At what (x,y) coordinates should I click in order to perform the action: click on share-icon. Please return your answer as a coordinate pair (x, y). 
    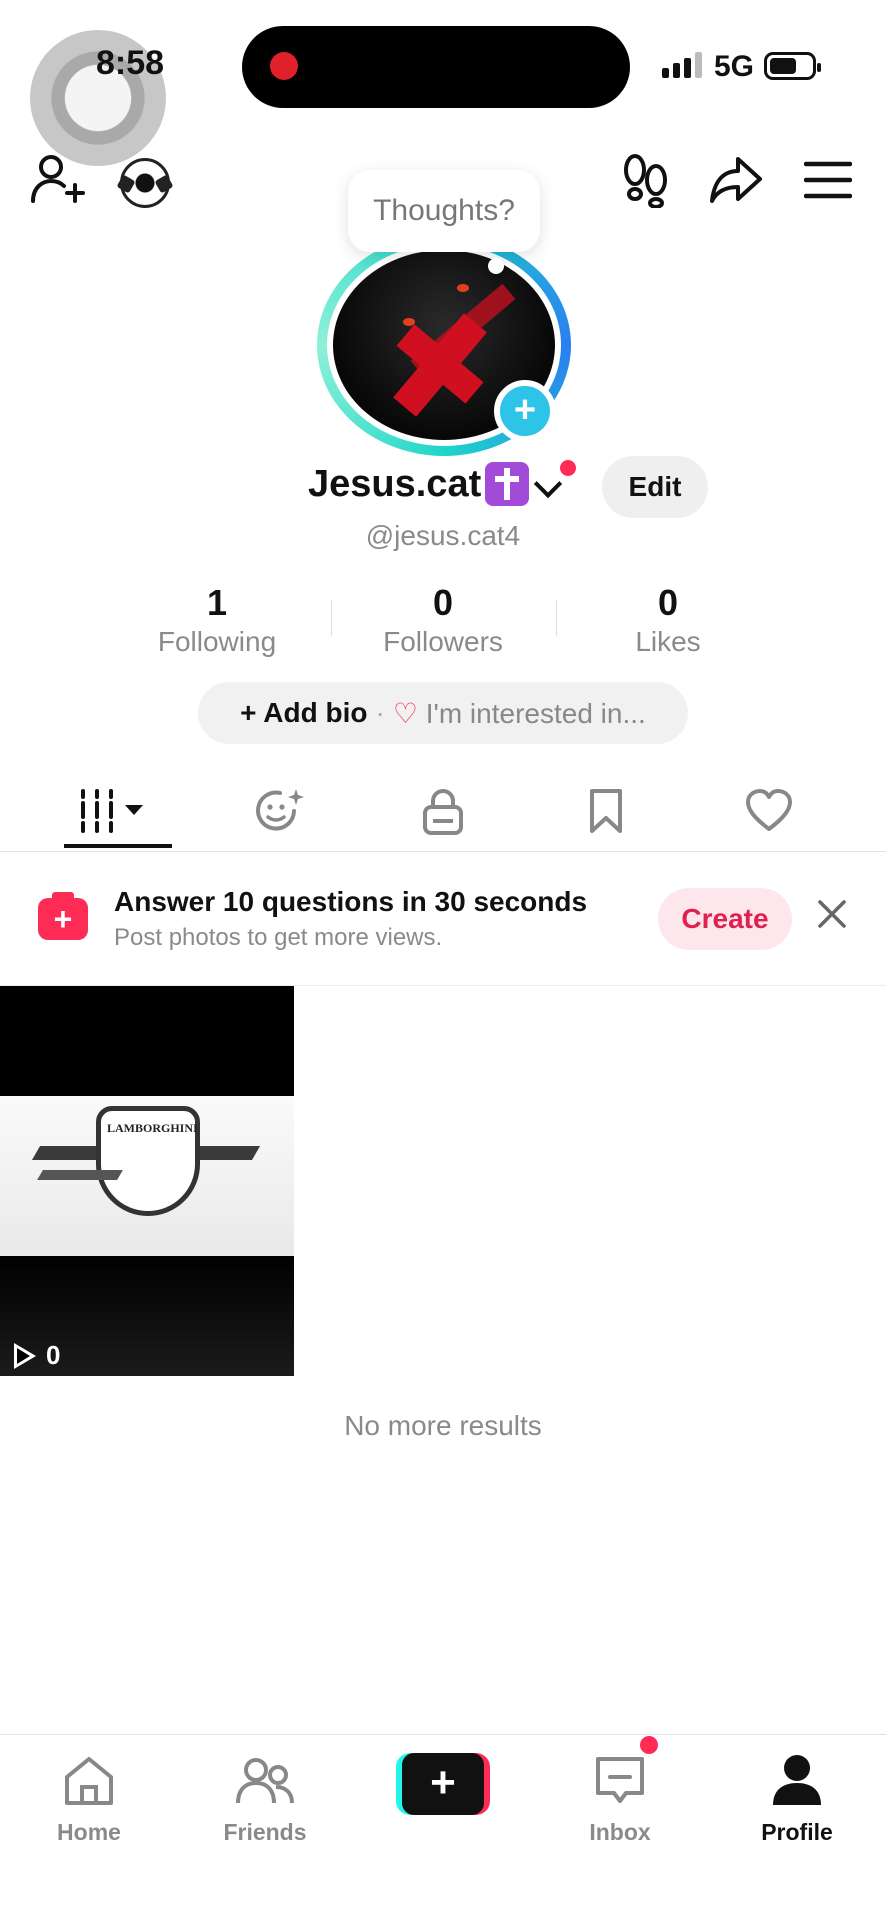
    Looking at the image, I should click on (736, 180).